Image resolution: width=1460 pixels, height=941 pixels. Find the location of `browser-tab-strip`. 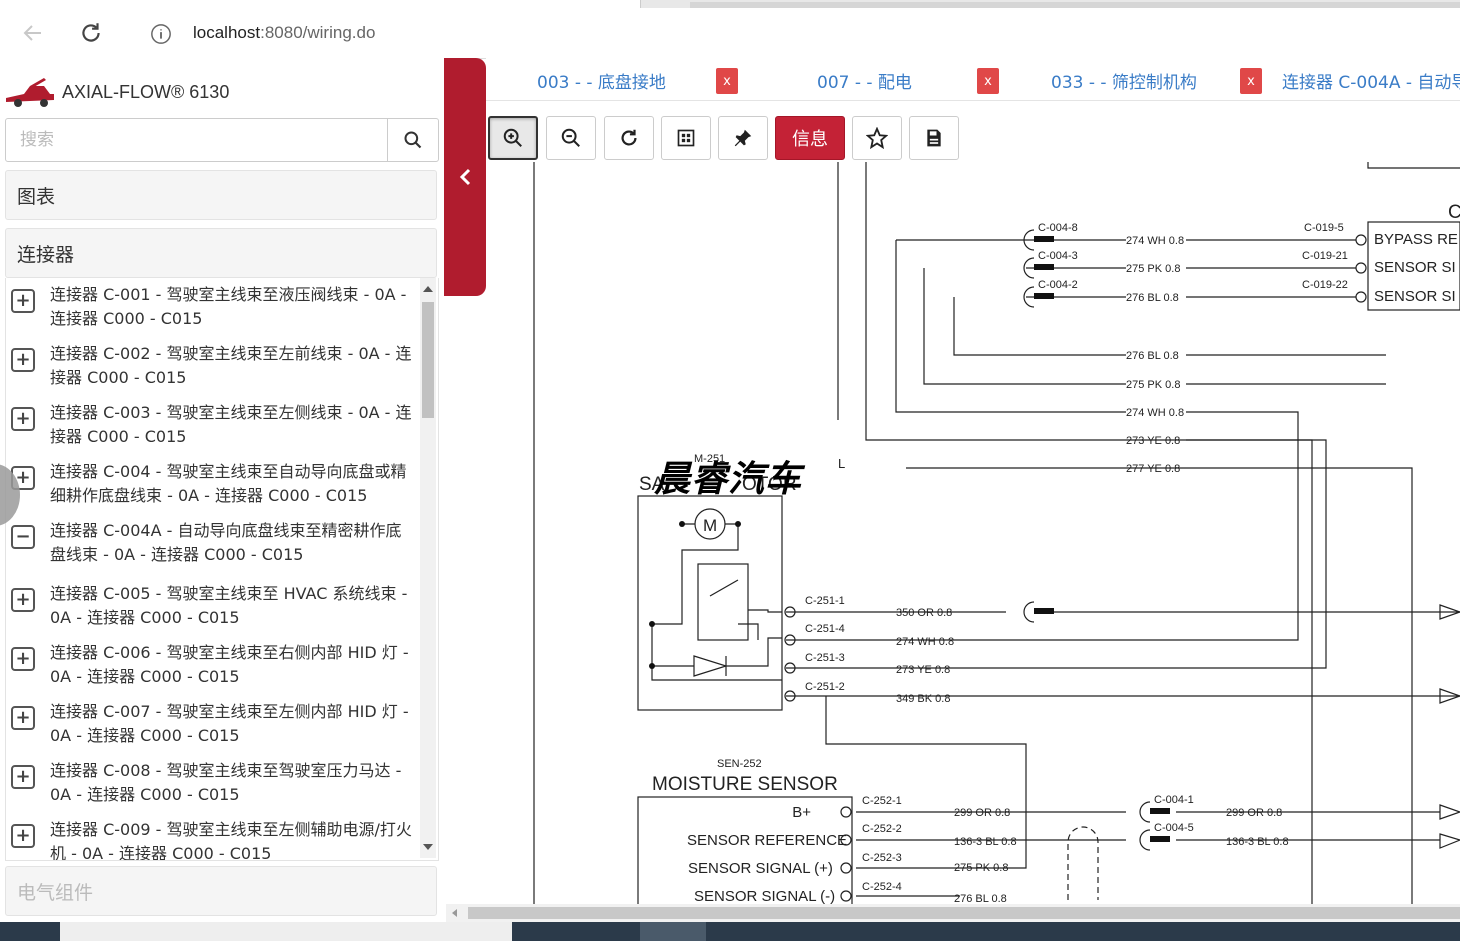

browser-tab-strip is located at coordinates (730, 4).